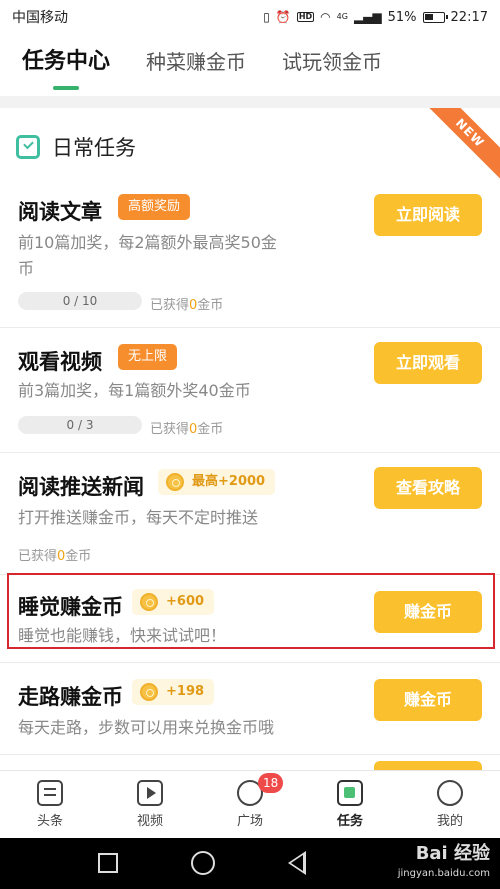 Image resolution: width=500 pixels, height=889 pixels. Describe the element at coordinates (148, 357) in the screenshot. I see `task-tag: 无上限` at that location.